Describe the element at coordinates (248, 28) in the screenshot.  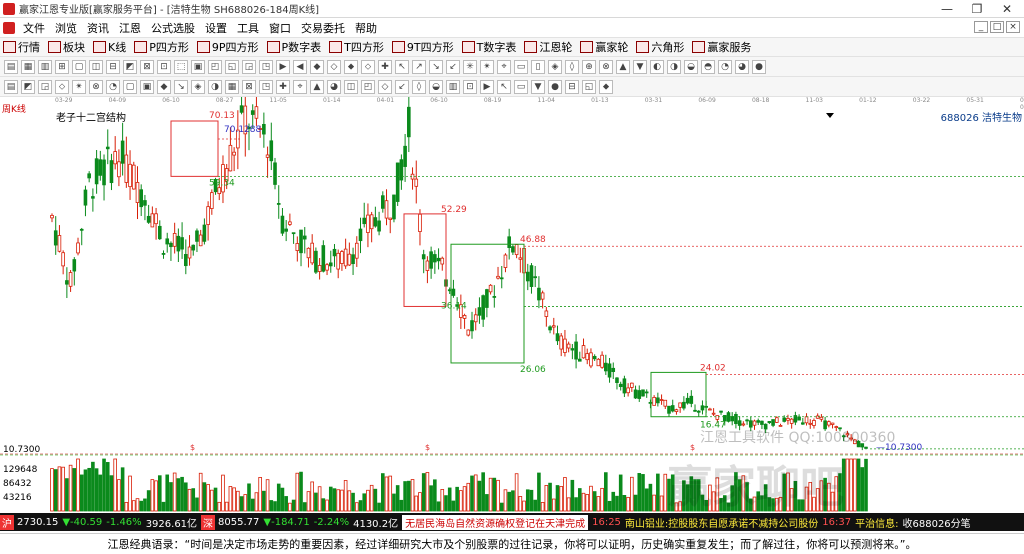
I see `menu-tools: 工具` at that location.